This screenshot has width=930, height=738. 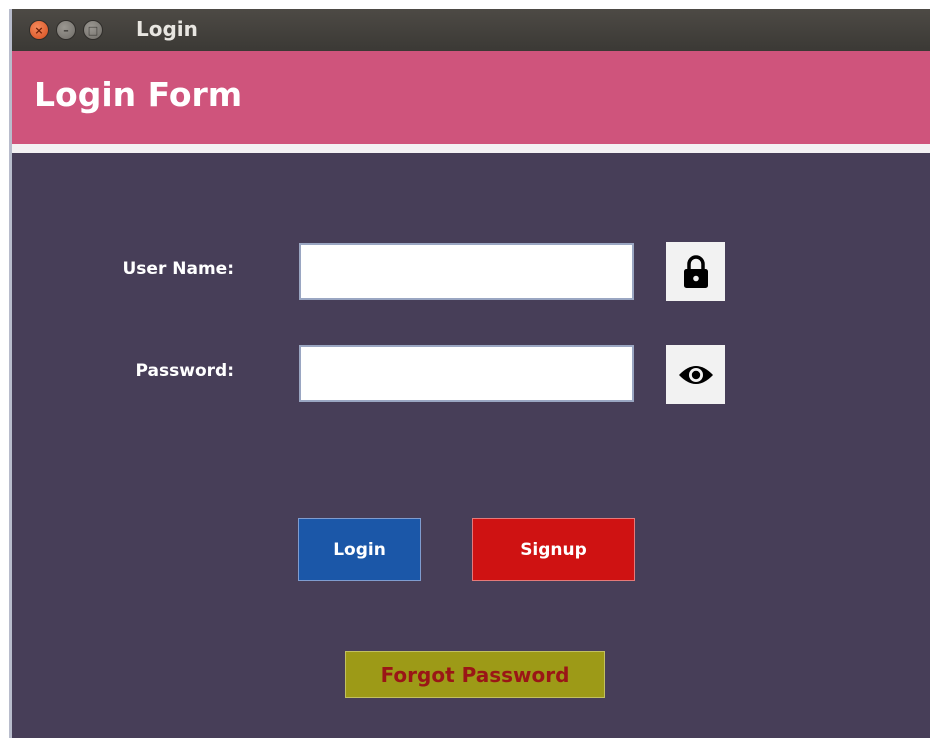 What do you see at coordinates (359, 549) in the screenshot?
I see `login-button: Login` at bounding box center [359, 549].